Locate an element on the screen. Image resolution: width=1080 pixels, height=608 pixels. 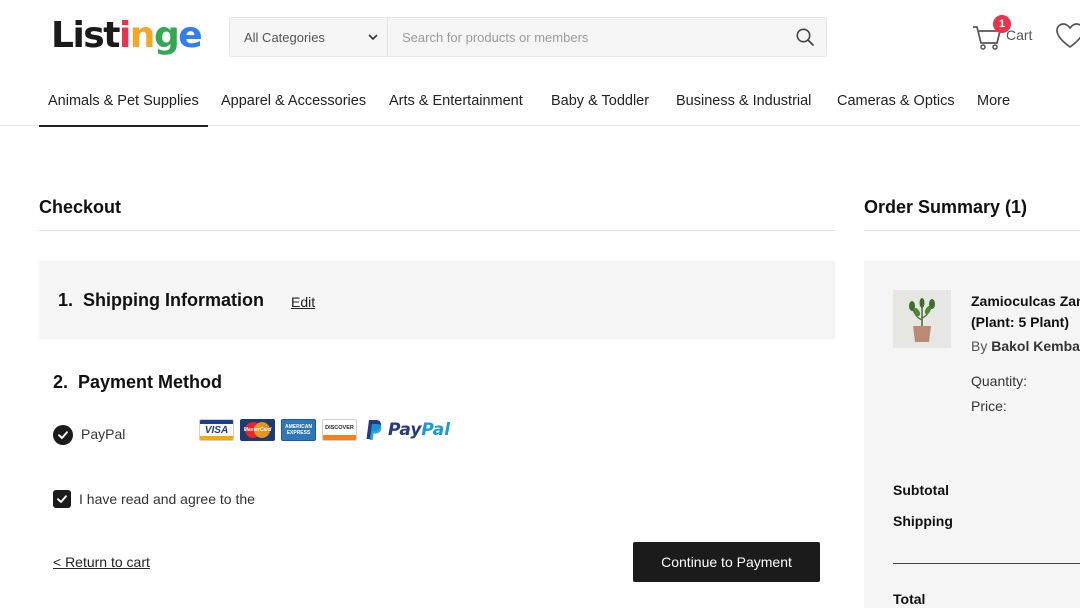
search-button is located at coordinates (805, 37).